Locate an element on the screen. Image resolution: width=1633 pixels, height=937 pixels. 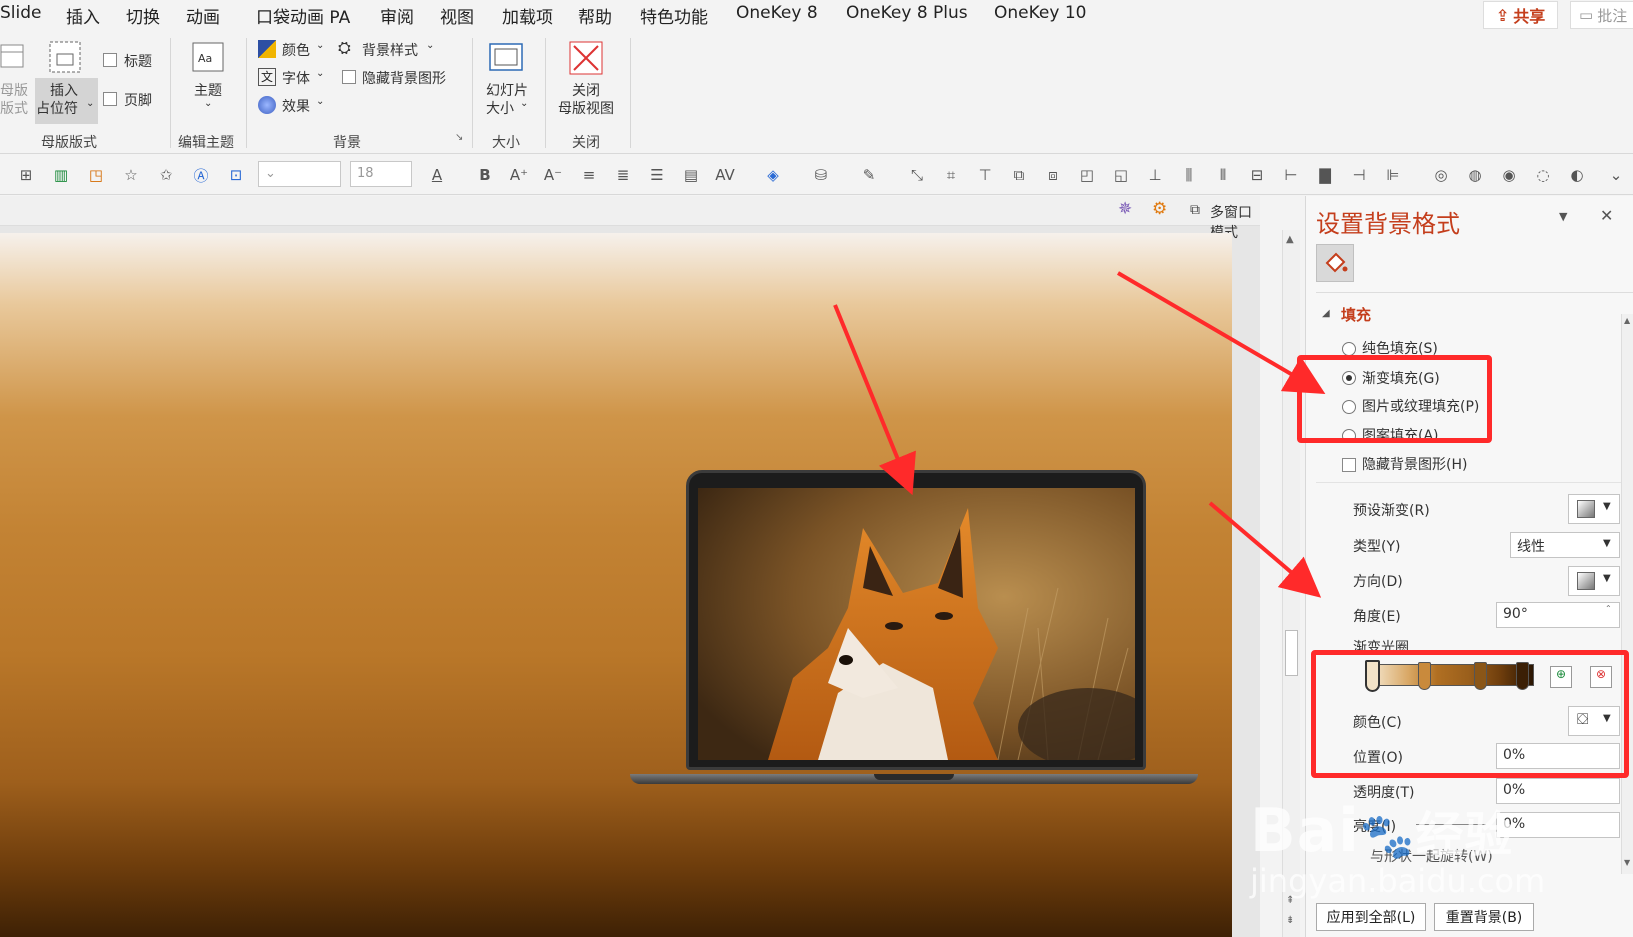
insert-chart-icon: ▥ is located at coordinates (61, 175).